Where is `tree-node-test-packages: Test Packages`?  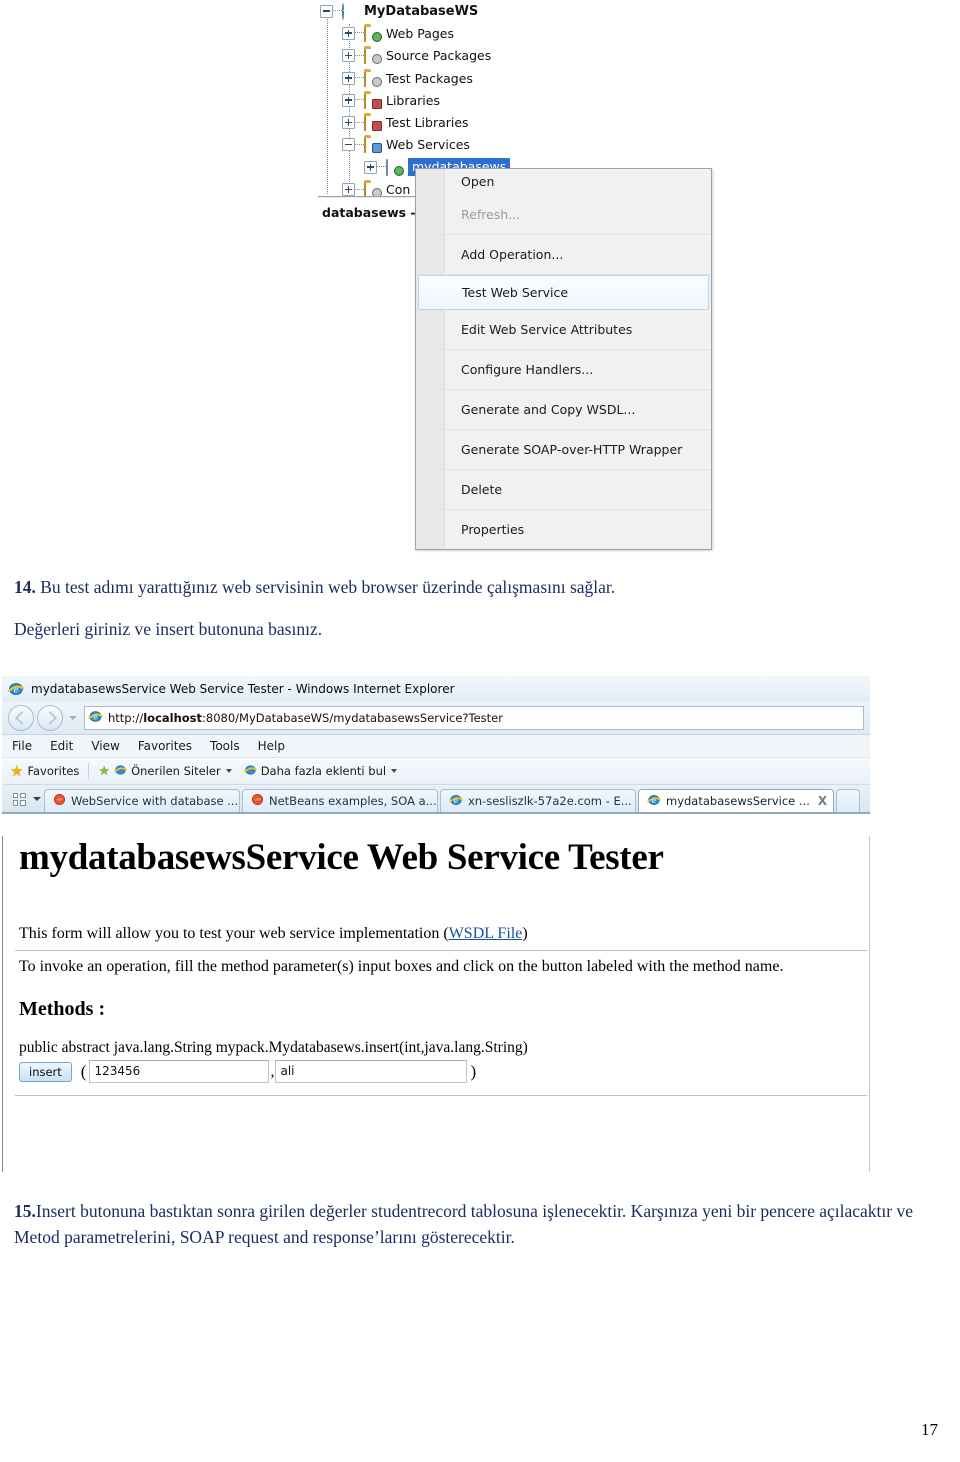 tree-node-test-packages: Test Packages is located at coordinates (453, 78).